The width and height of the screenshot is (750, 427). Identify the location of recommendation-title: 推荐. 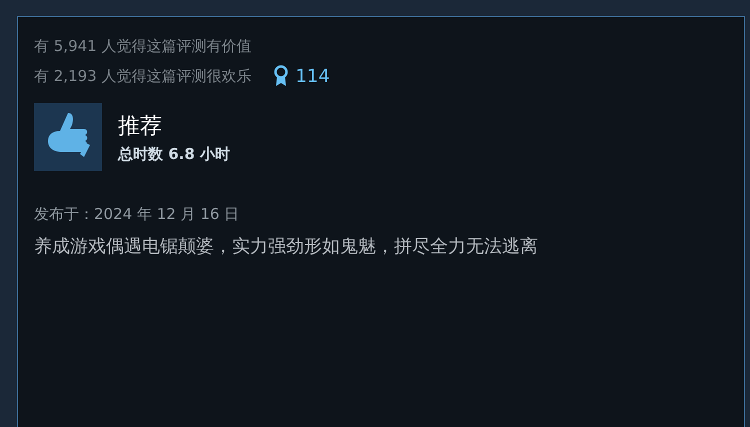
(140, 126).